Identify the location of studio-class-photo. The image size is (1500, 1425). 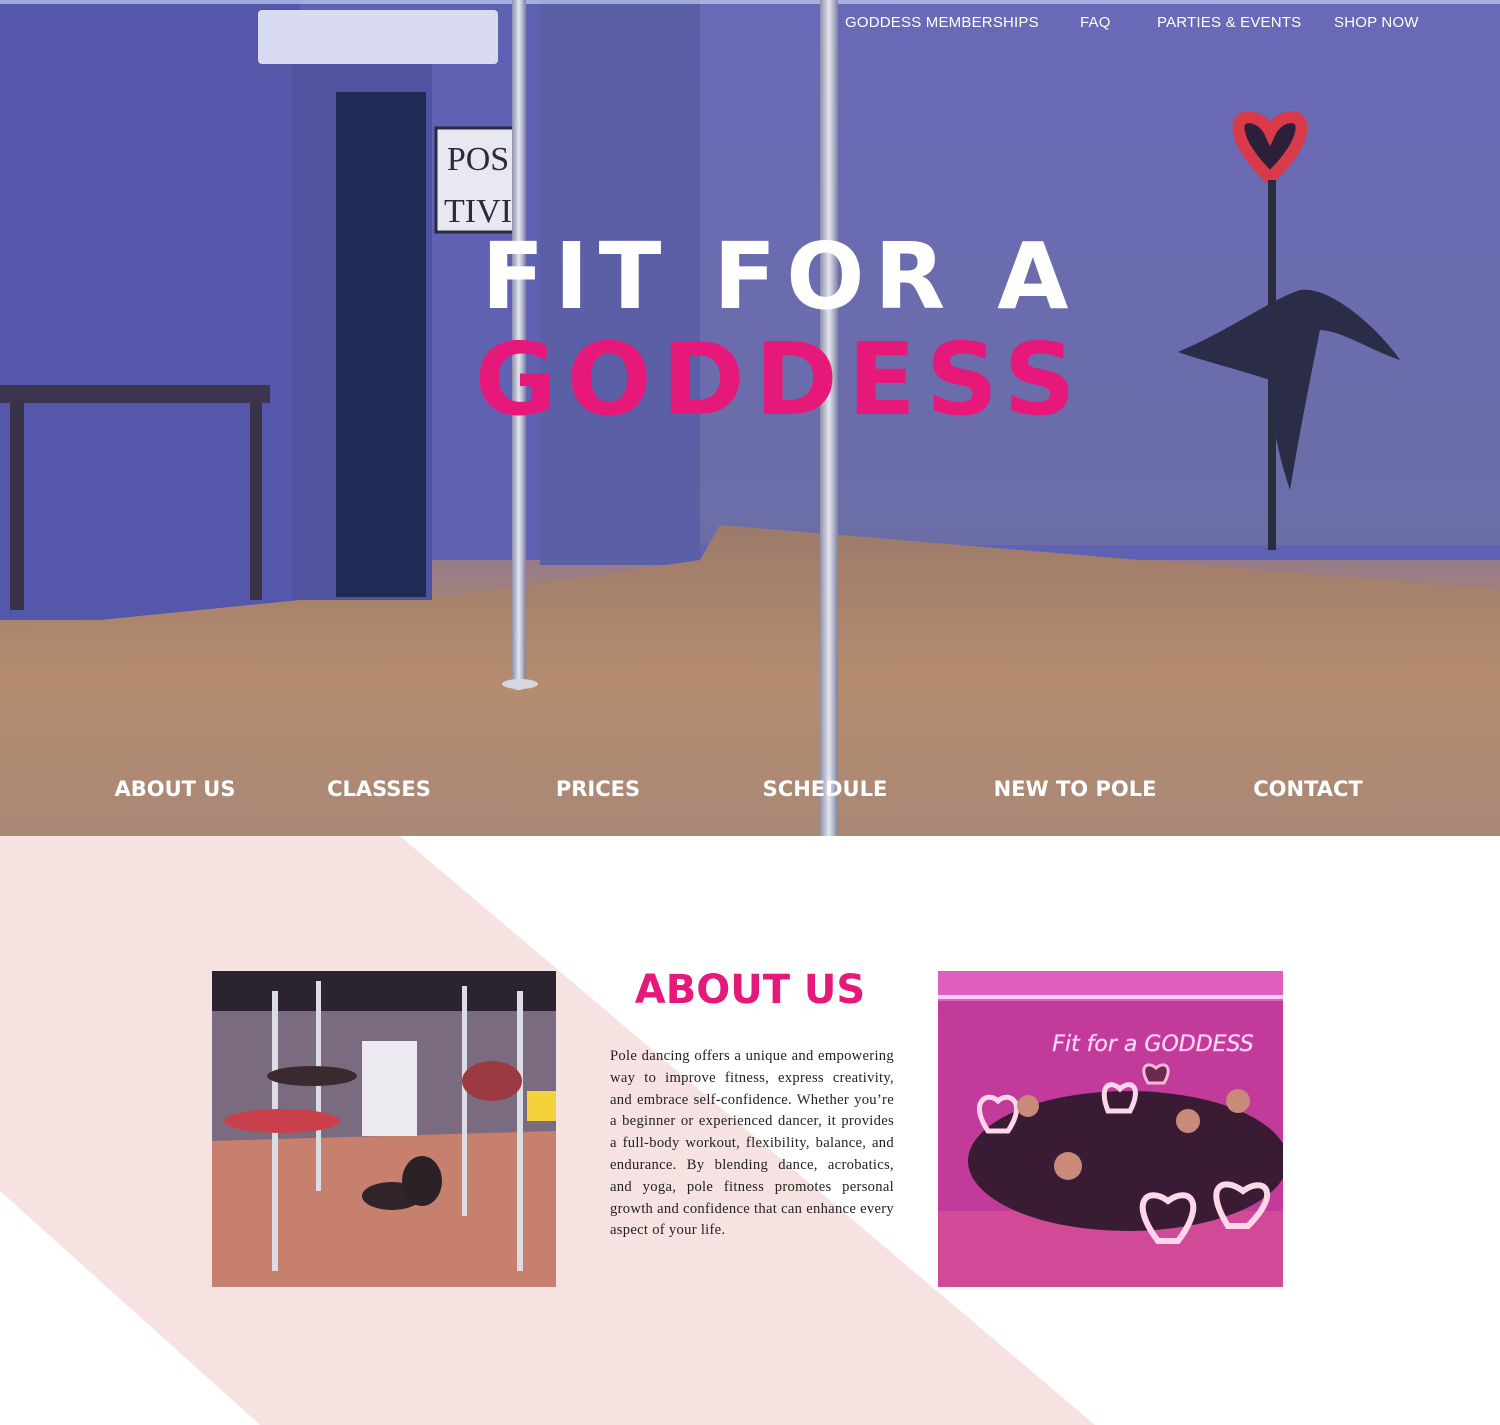
(384, 1129).